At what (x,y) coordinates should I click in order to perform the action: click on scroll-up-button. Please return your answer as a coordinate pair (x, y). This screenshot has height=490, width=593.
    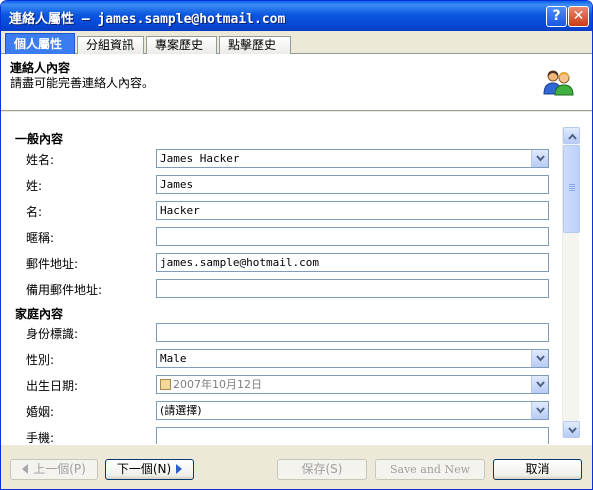
    Looking at the image, I should click on (571, 135).